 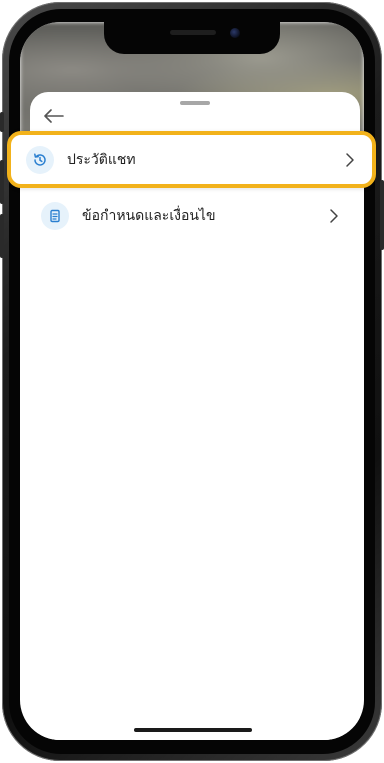 I want to click on notch, so click(x=192, y=38).